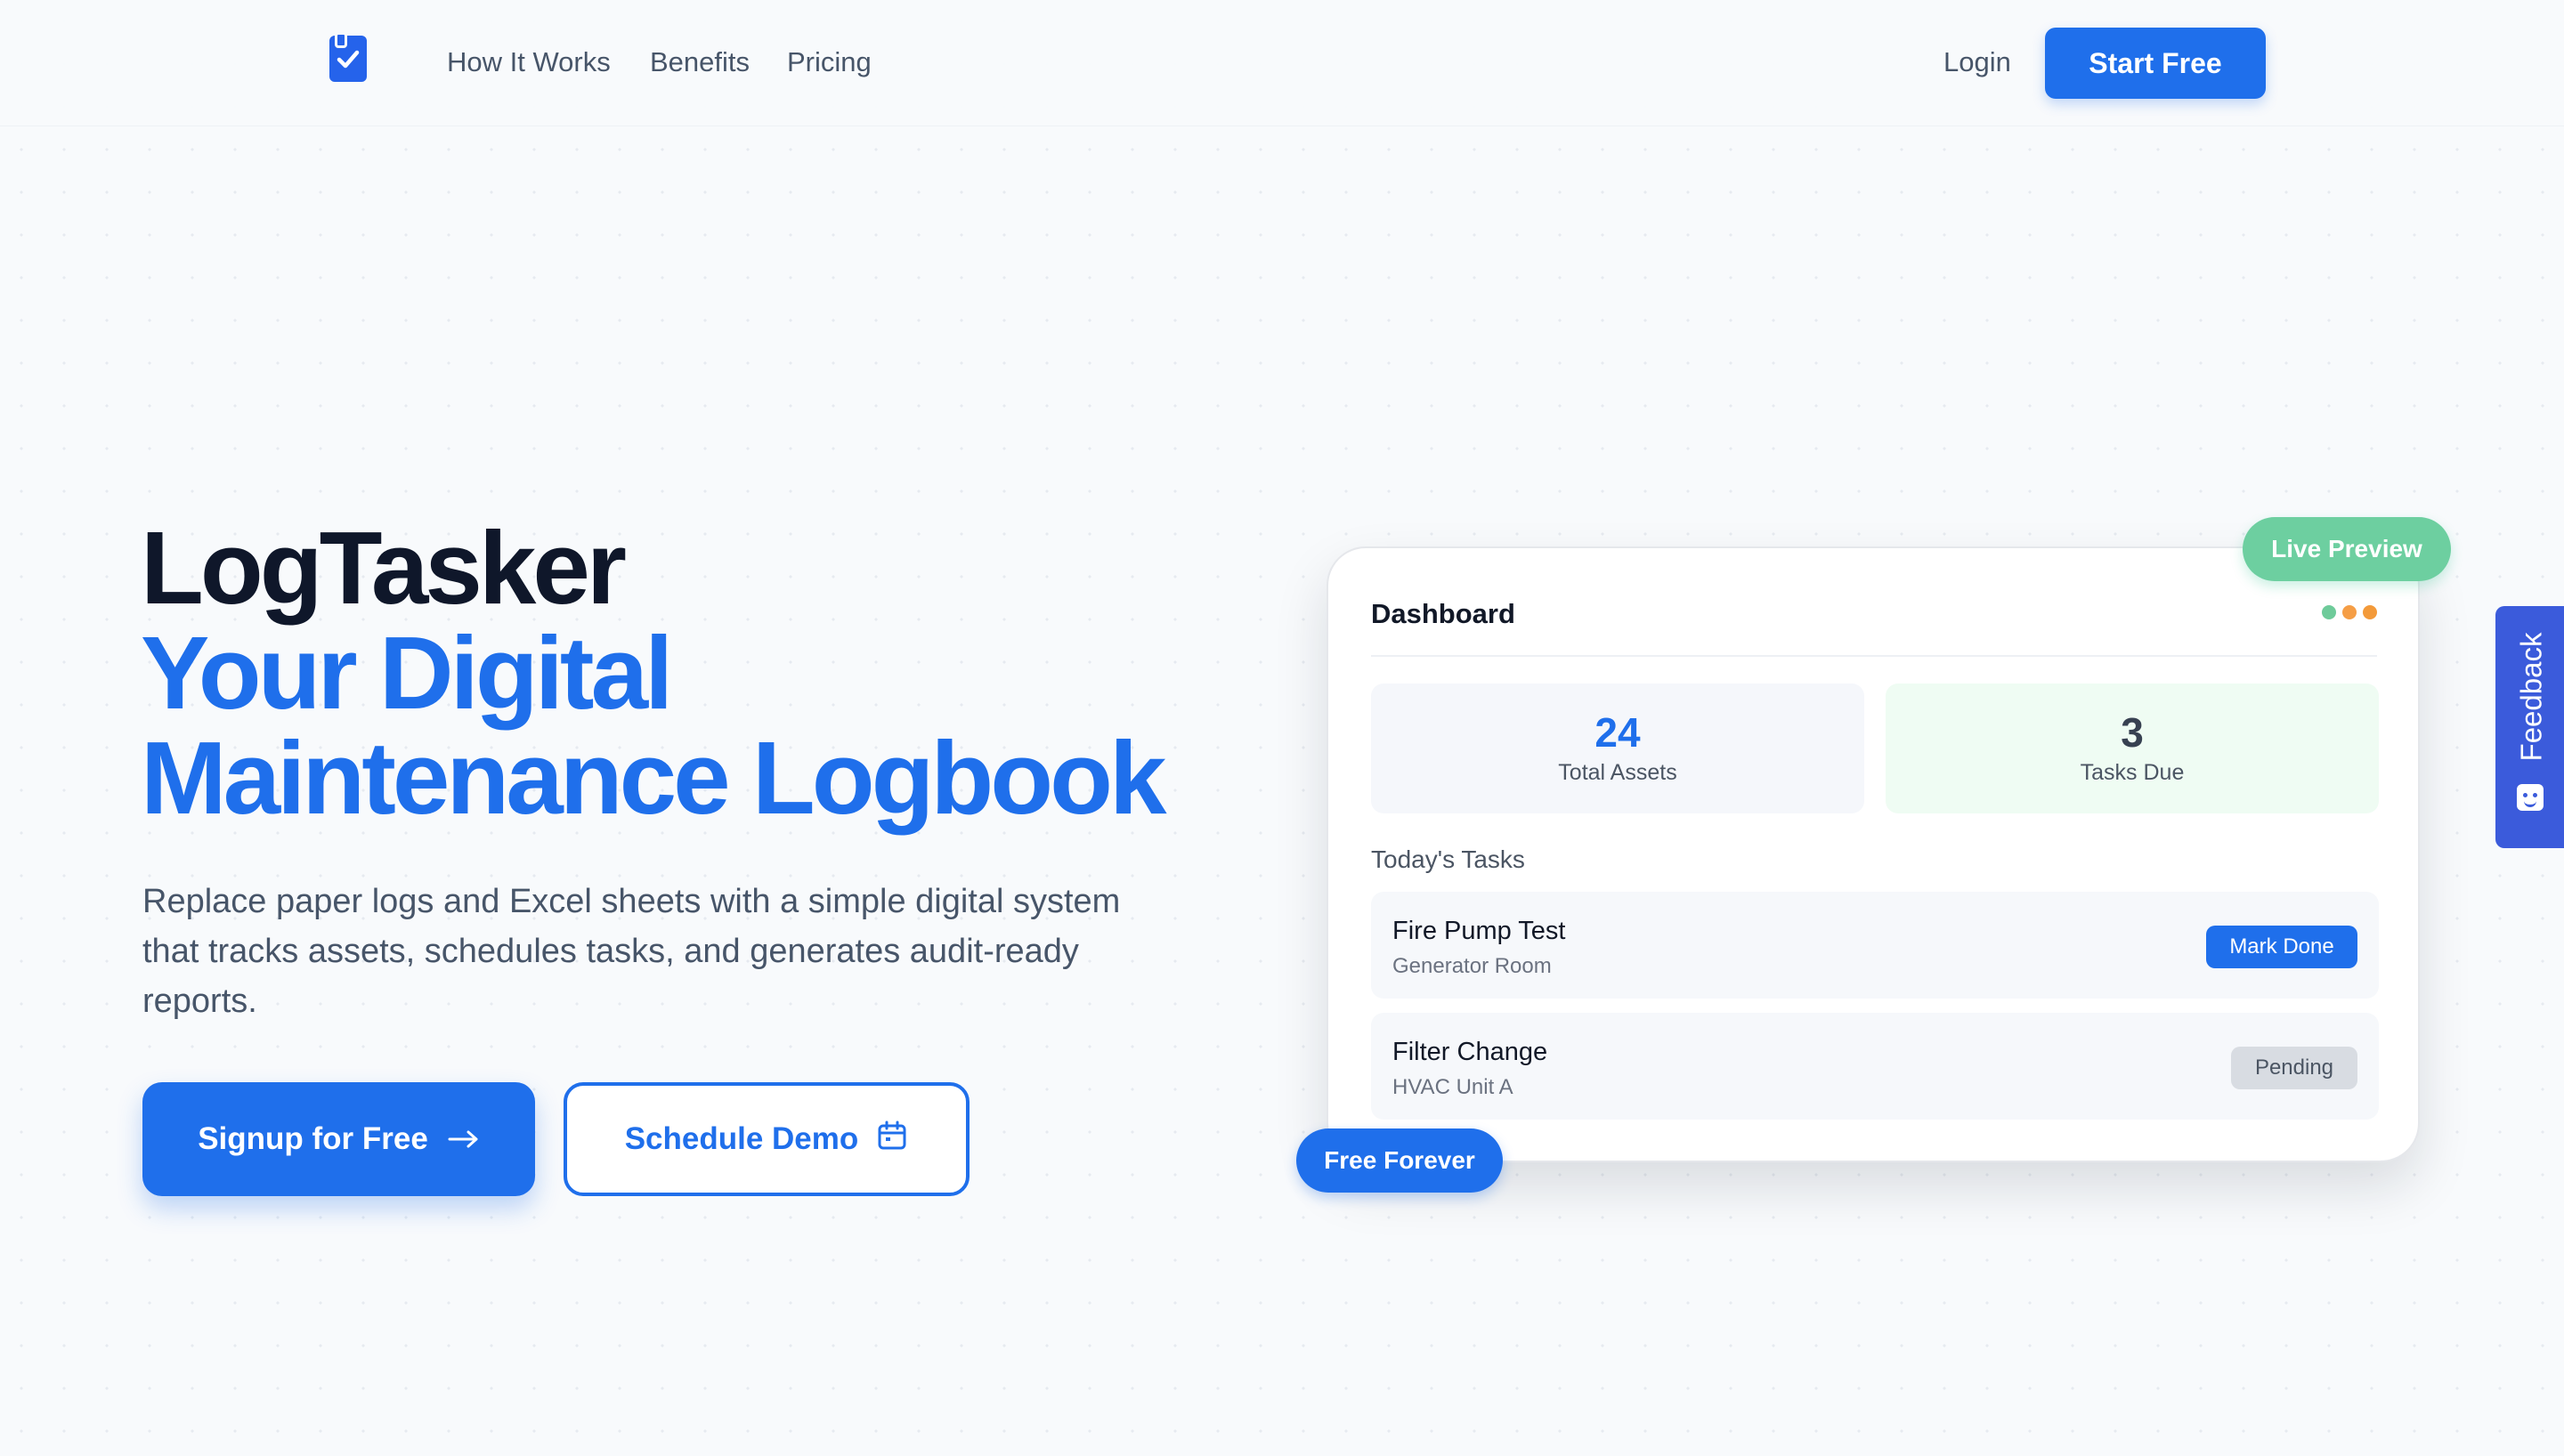 This screenshot has height=1456, width=2564. Describe the element at coordinates (464, 1139) in the screenshot. I see `arrow-right-icon` at that location.